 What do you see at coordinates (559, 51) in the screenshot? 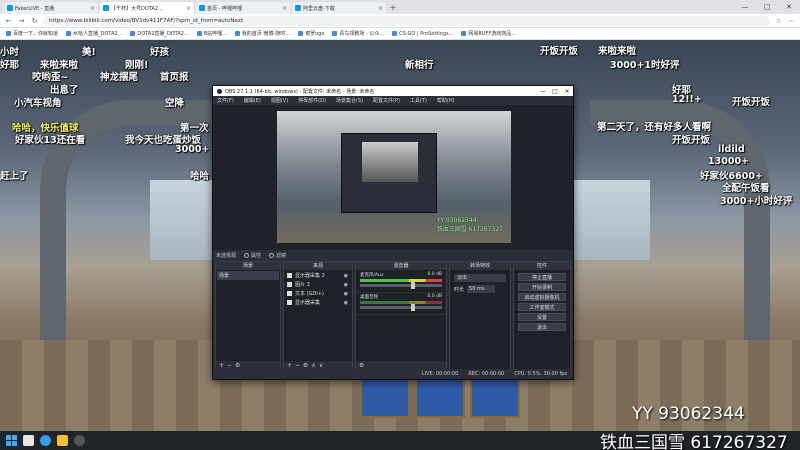
I see `danmaku-comment: 开饭开饭` at bounding box center [559, 51].